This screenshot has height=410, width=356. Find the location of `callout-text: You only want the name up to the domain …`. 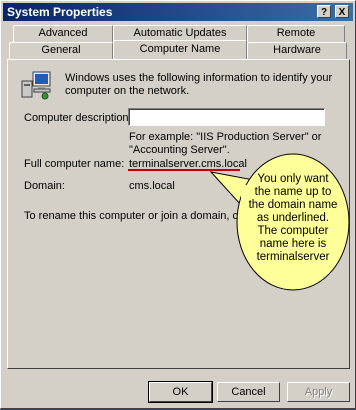

callout-text: You only want the name up to the domain … is located at coordinates (293, 218).